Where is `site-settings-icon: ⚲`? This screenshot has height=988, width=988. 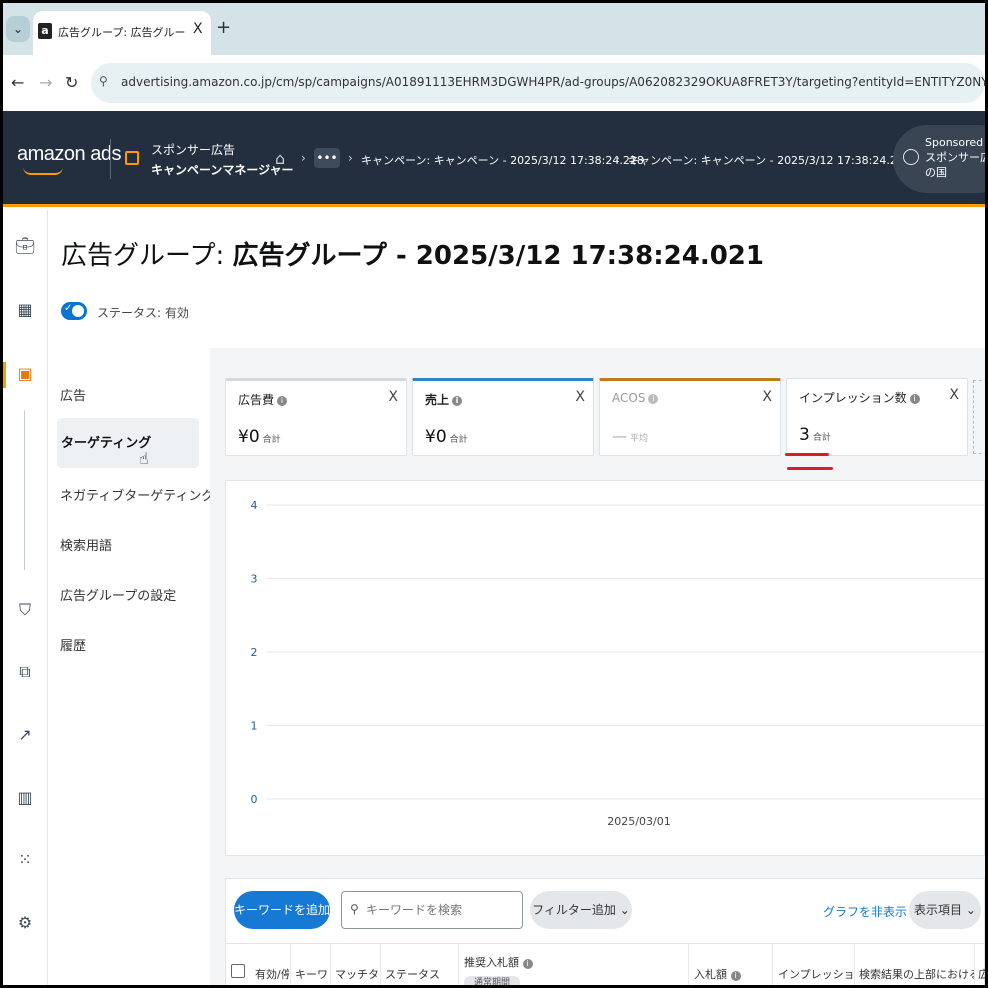
site-settings-icon: ⚲ is located at coordinates (103, 81).